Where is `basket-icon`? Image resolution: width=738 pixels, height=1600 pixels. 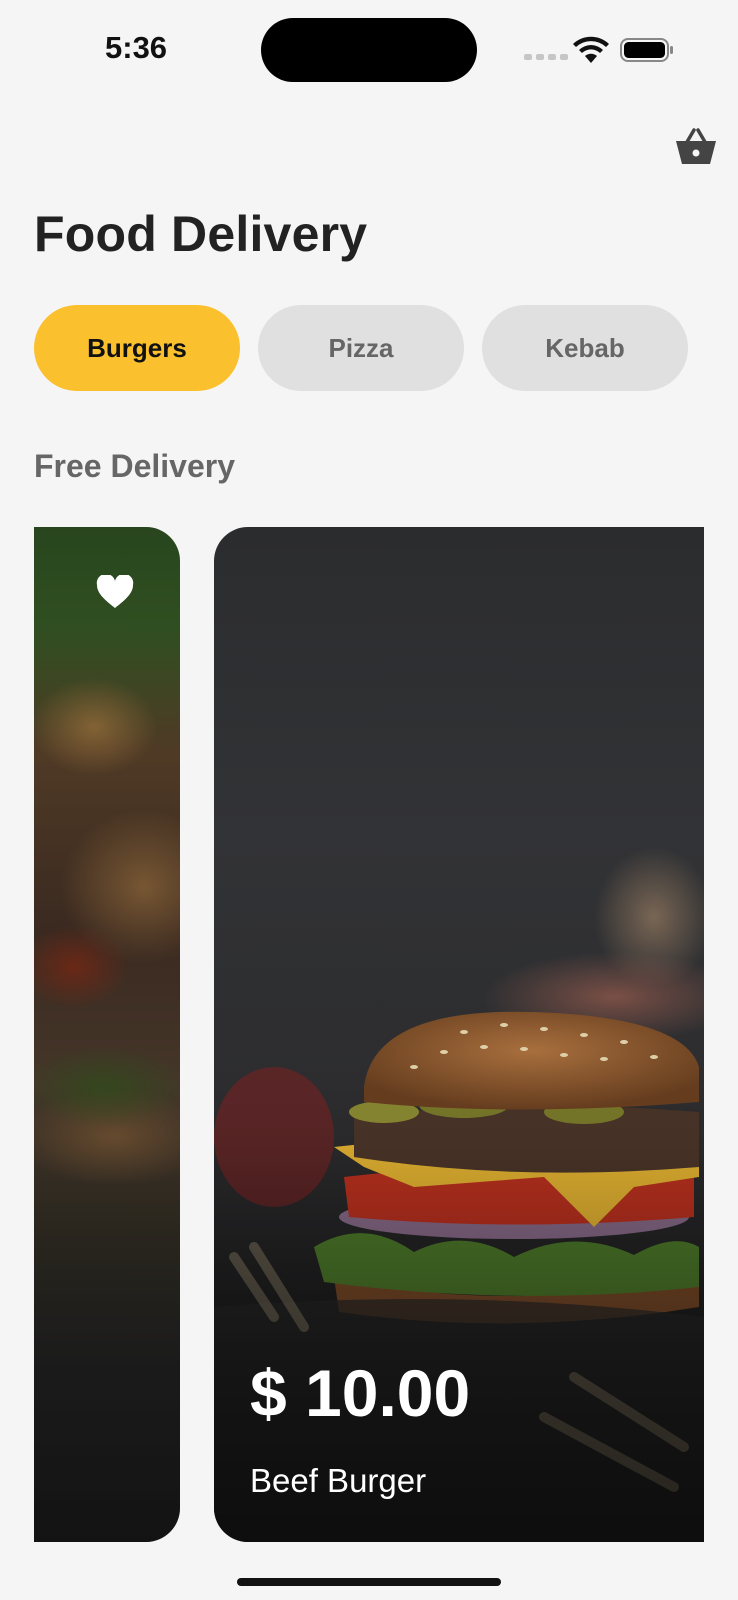
basket-icon is located at coordinates (696, 147).